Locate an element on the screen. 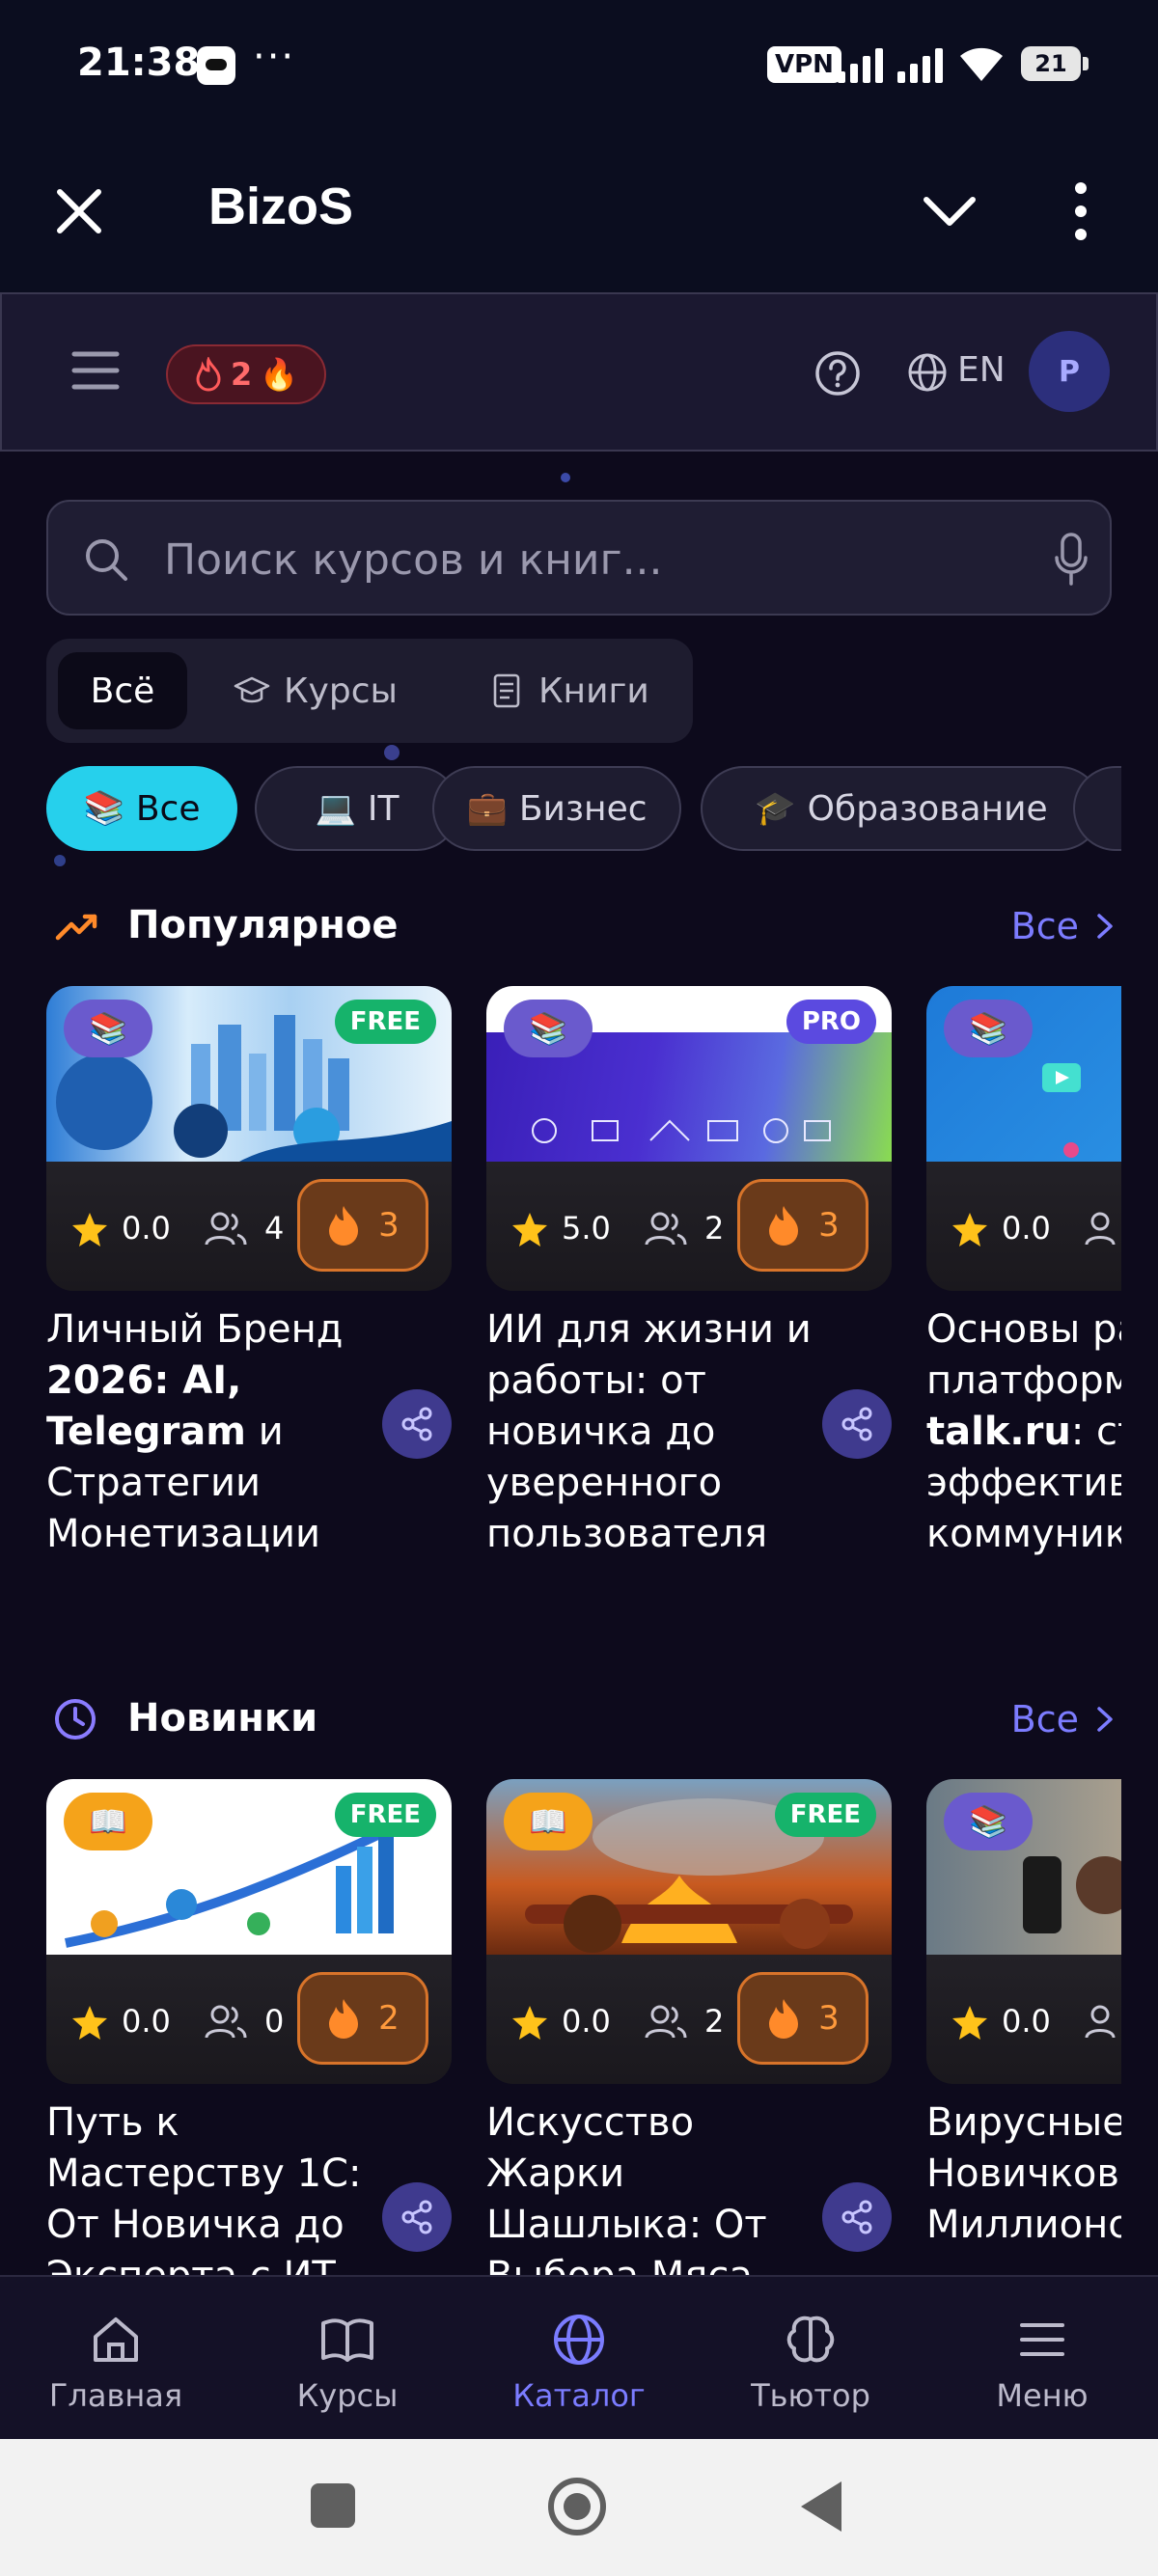  chevron-right-icon is located at coordinates (1105, 927).